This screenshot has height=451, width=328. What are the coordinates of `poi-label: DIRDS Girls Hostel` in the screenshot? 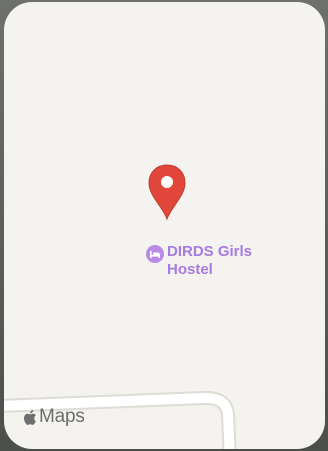 It's located at (210, 260).